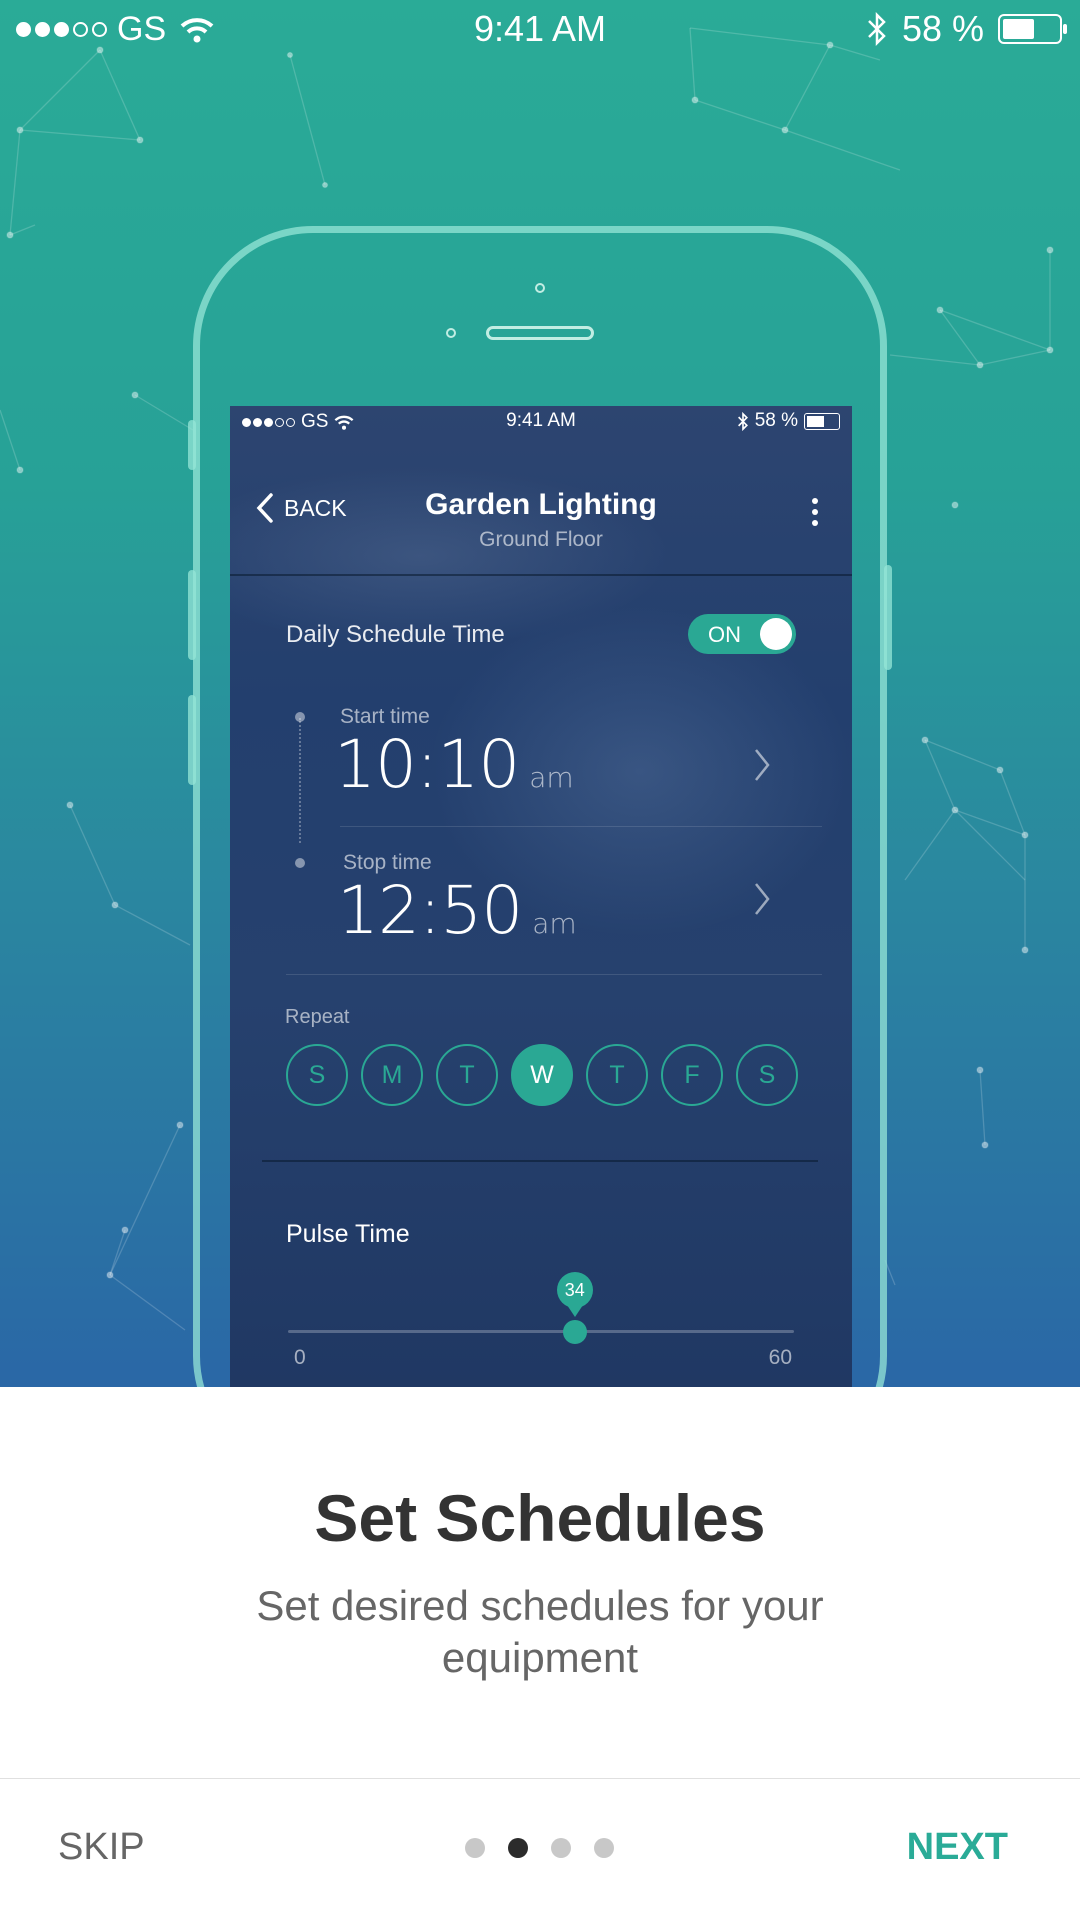 The height and width of the screenshot is (1920, 1080). I want to click on pulse-min-label: 0, so click(300, 1357).